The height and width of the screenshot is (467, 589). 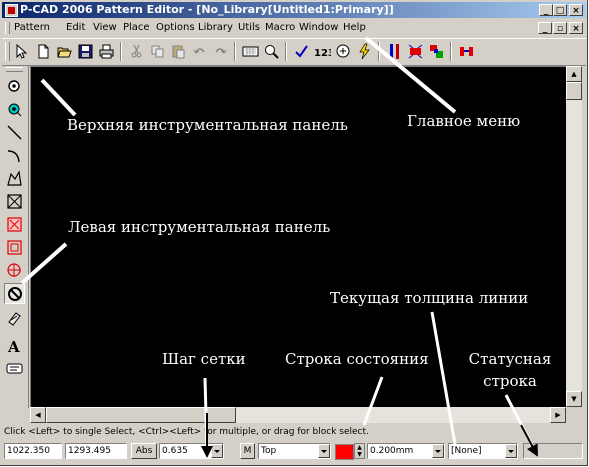 I want to click on arrow-left-toolbar, so click(x=44, y=263).